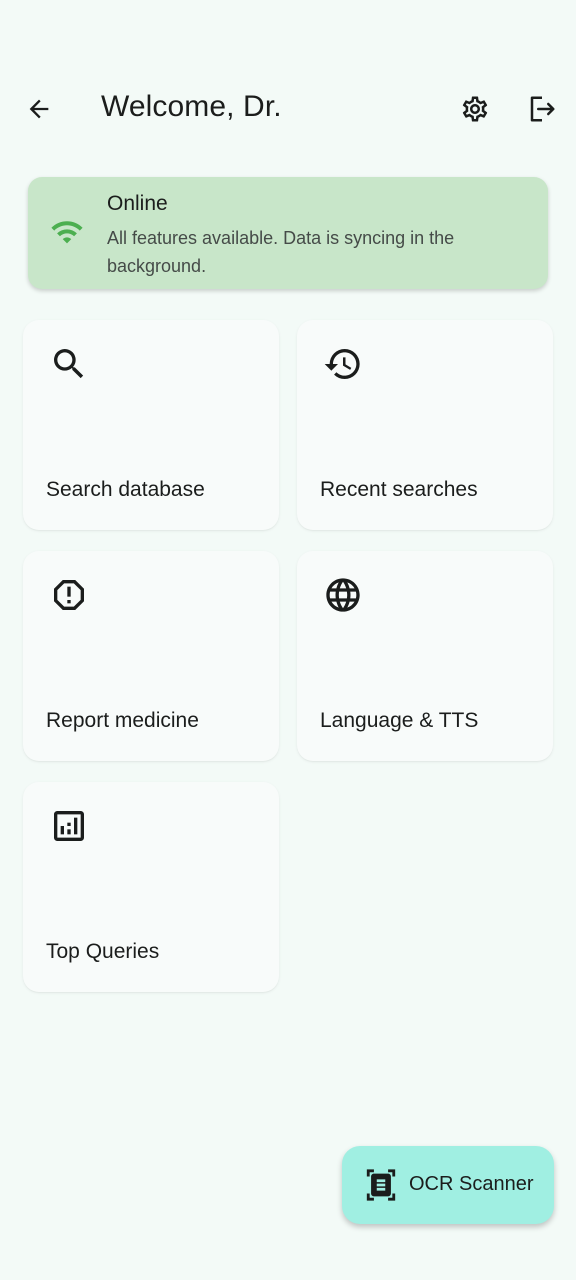  Describe the element at coordinates (191, 106) in the screenshot. I see `page-title: Welcome, Dr.` at that location.